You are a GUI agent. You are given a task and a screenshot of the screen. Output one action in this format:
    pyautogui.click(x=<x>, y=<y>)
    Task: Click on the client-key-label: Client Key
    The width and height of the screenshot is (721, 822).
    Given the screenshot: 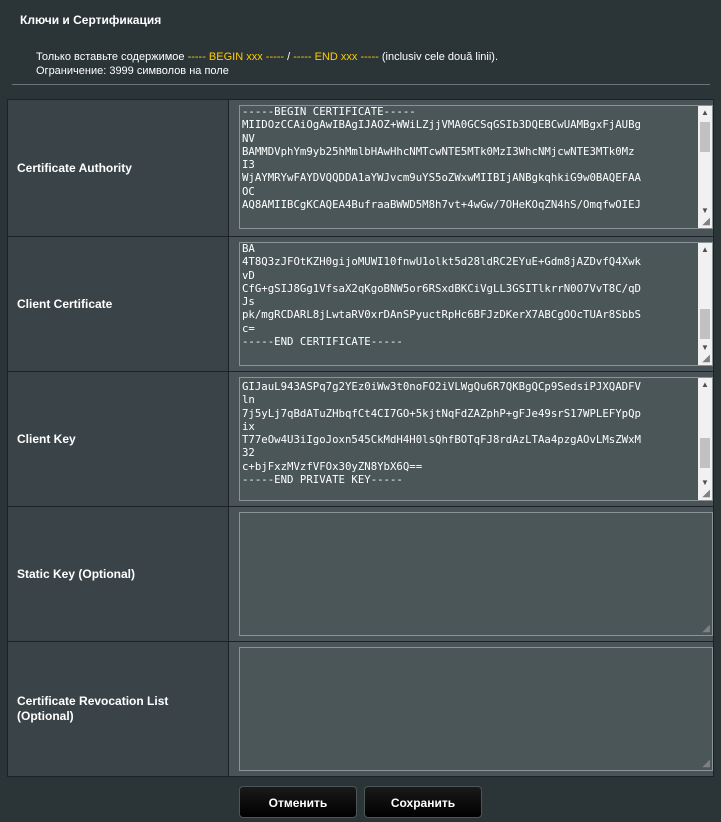 What is the action you would take?
    pyautogui.click(x=118, y=439)
    